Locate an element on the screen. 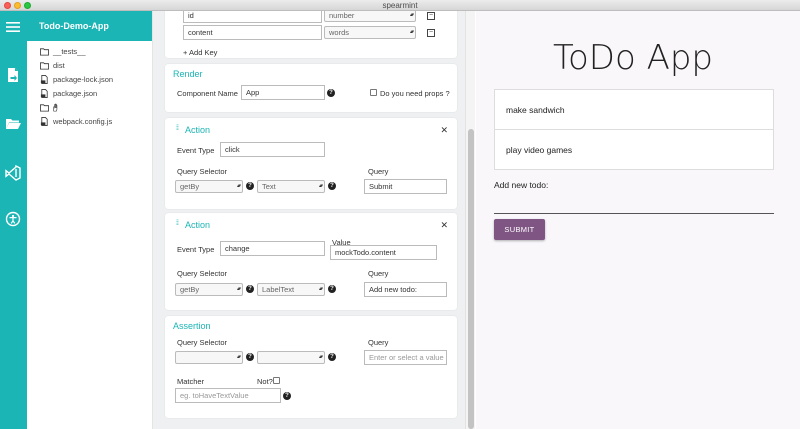 The height and width of the screenshot is (429, 800). query-input: Add new todo: is located at coordinates (405, 289).